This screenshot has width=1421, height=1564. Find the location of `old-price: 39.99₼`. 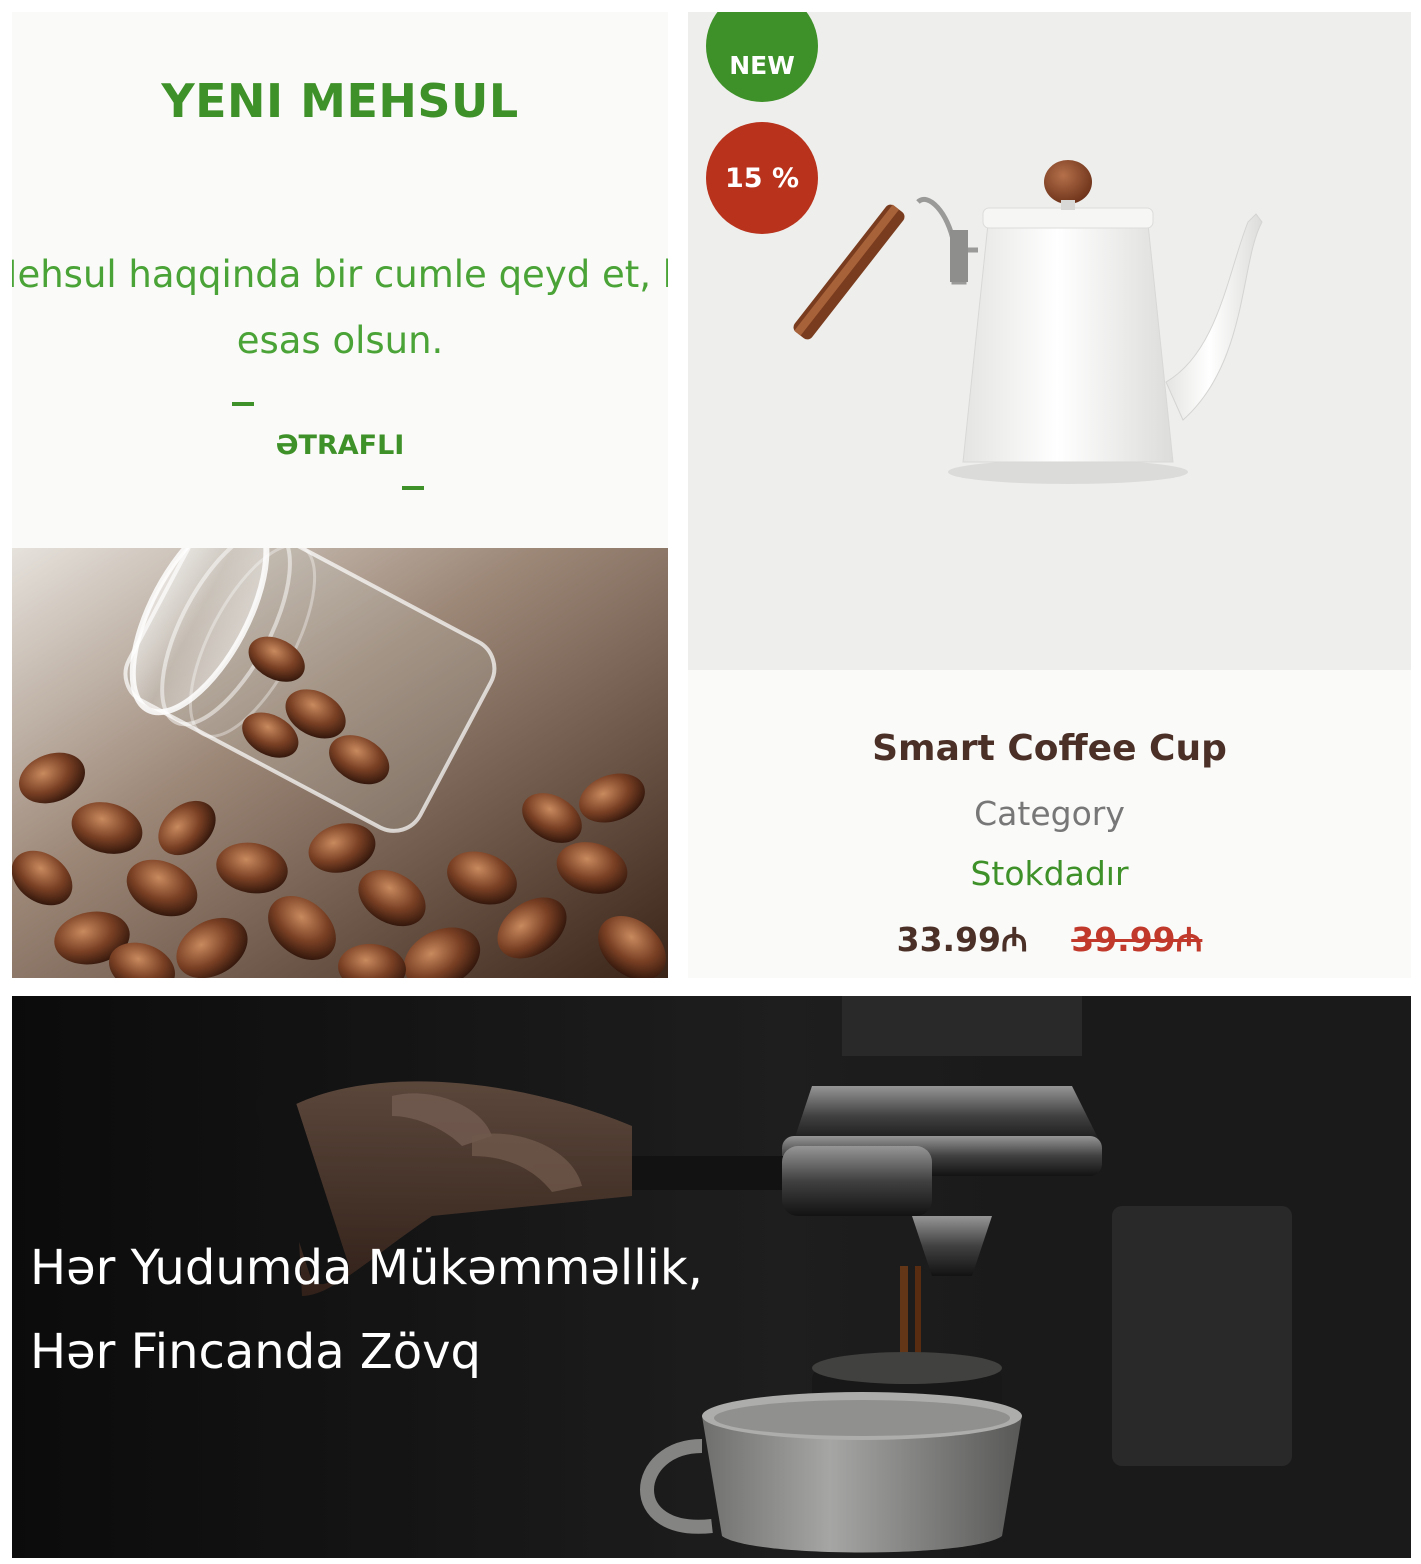

old-price: 39.99₼ is located at coordinates (1137, 939).